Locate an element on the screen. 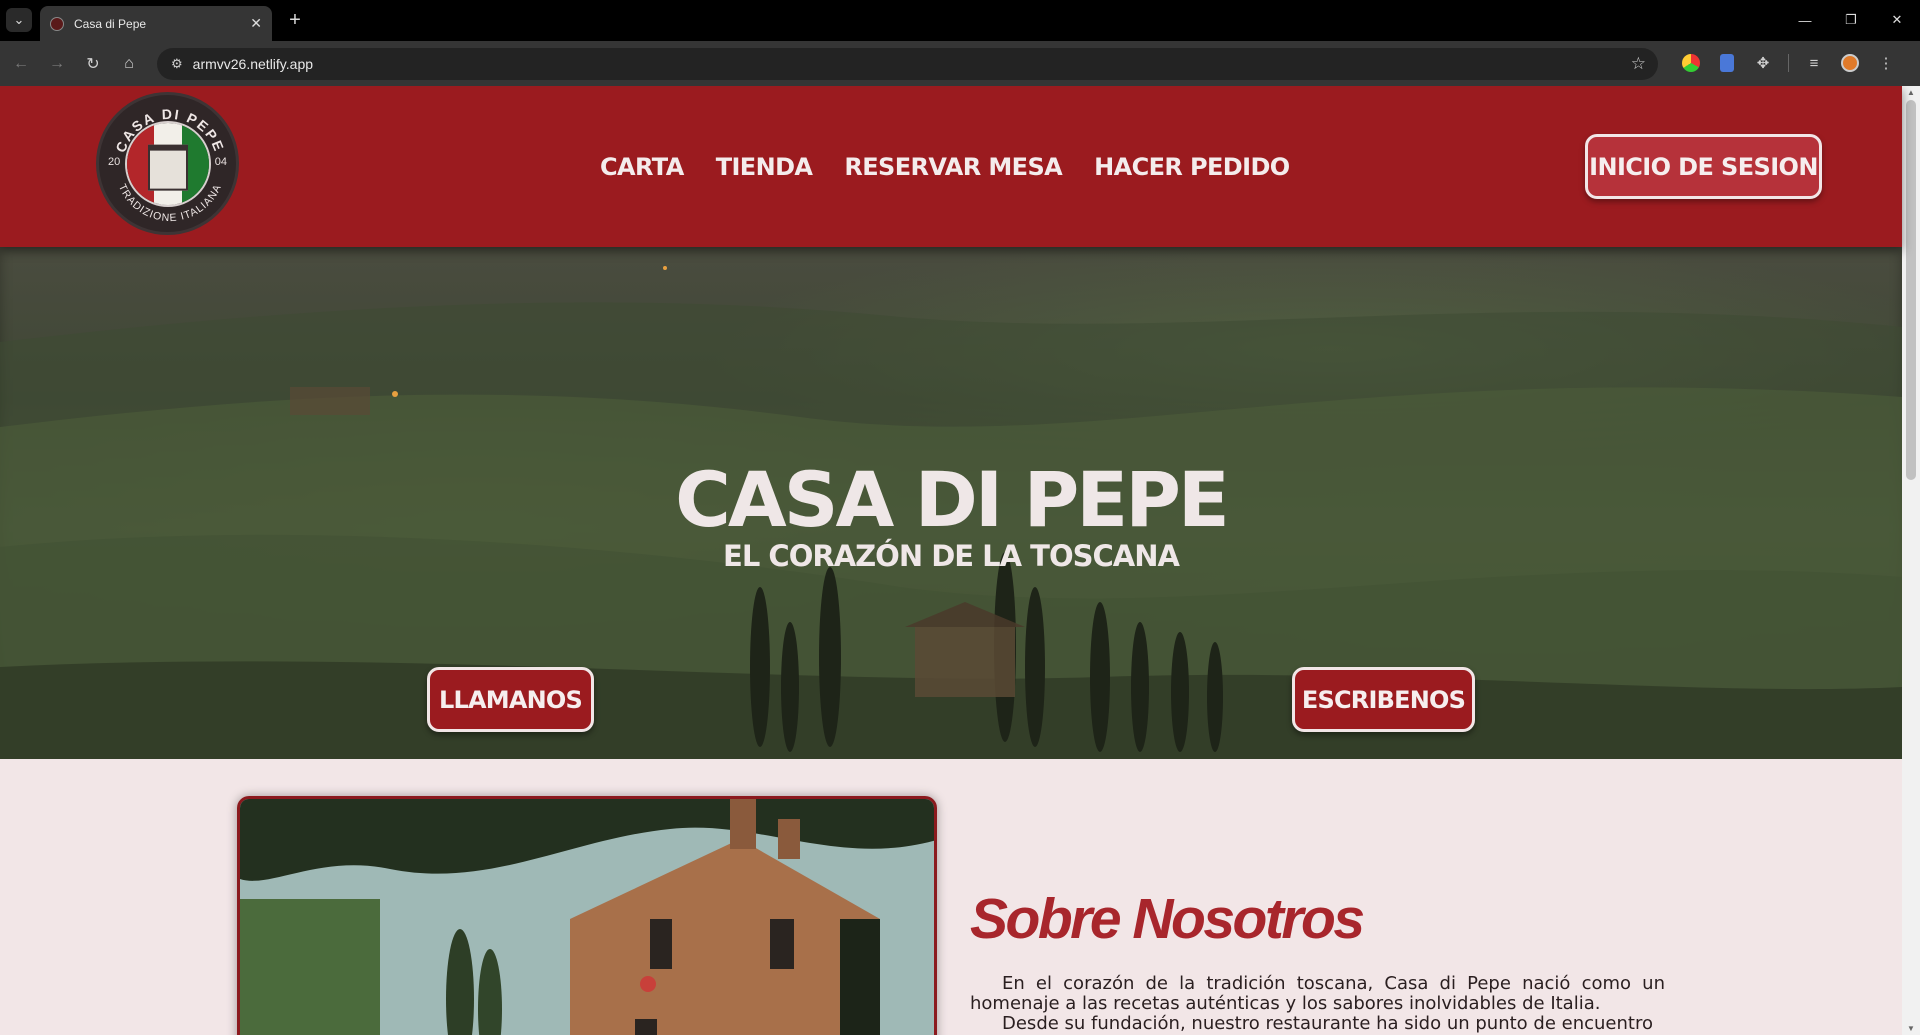 The image size is (1920, 1035). login-button: INICIO DE SESION is located at coordinates (1703, 166).